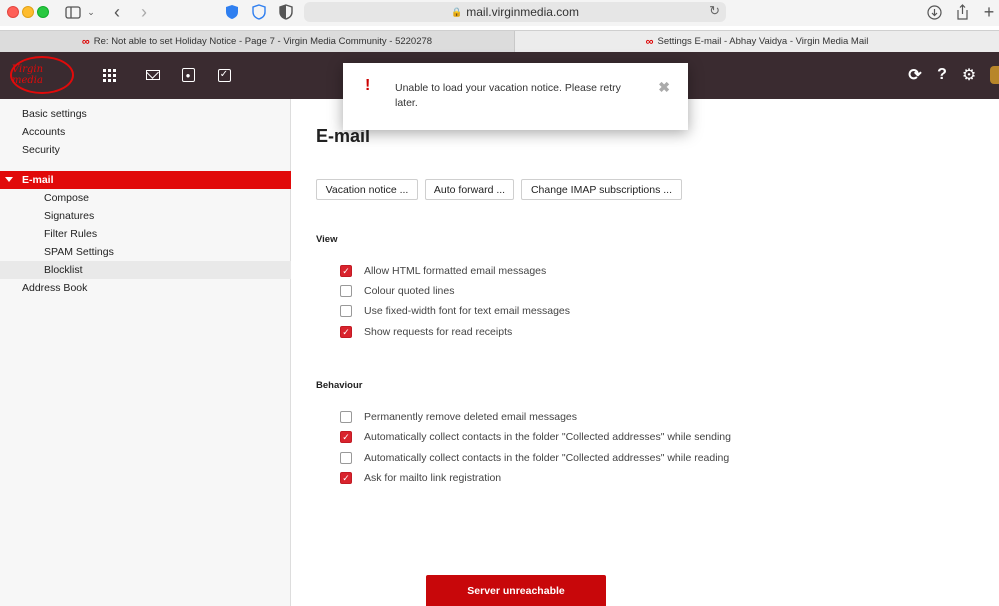 This screenshot has height=606, width=999. I want to click on browser-toolbar: ⌄ ‹ › 🔒 mail.virginmedia.com ↻ +, so click(499, 13).